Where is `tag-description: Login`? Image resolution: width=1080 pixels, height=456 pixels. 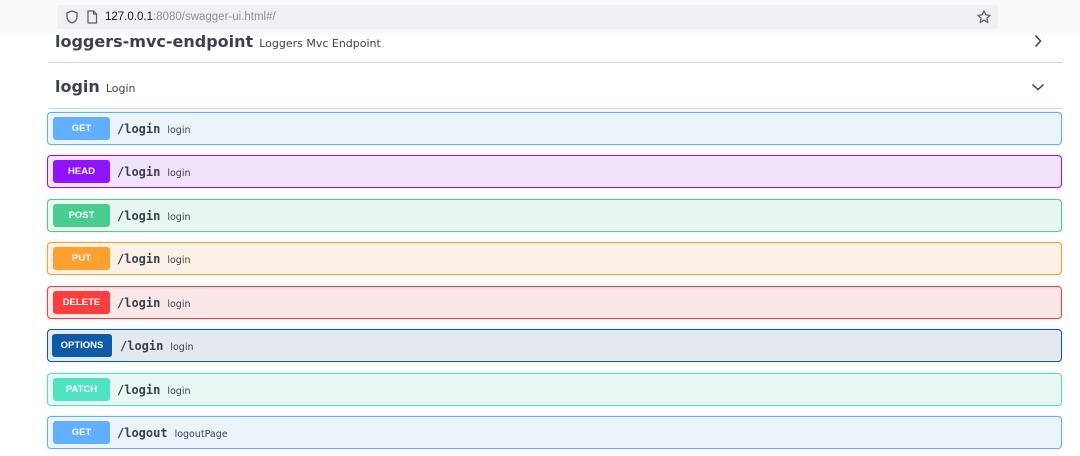
tag-description: Login is located at coordinates (120, 88).